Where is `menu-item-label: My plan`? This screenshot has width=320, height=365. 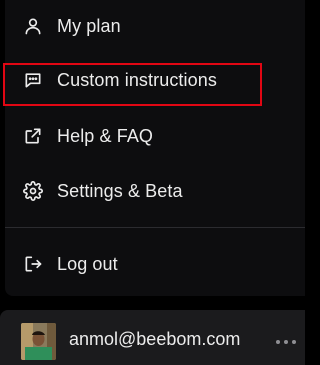
menu-item-label: My plan is located at coordinates (89, 25).